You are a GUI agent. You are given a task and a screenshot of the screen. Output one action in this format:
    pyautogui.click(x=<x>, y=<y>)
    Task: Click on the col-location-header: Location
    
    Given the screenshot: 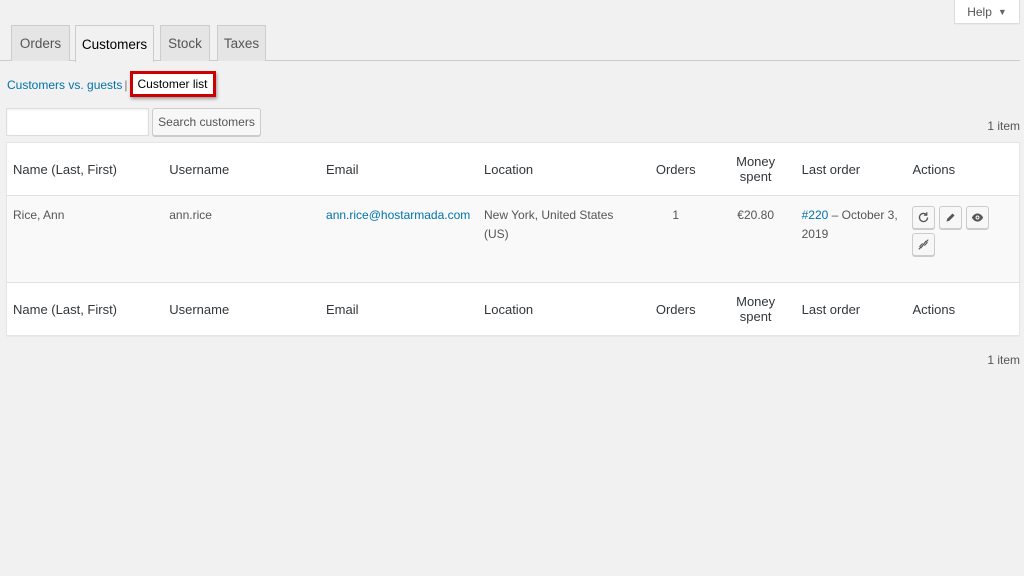 What is the action you would take?
    pyautogui.click(x=557, y=169)
    